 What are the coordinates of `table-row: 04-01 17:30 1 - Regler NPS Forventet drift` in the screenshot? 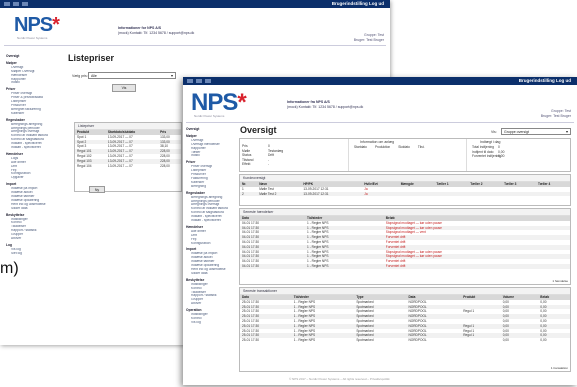 It's located at (405, 266).